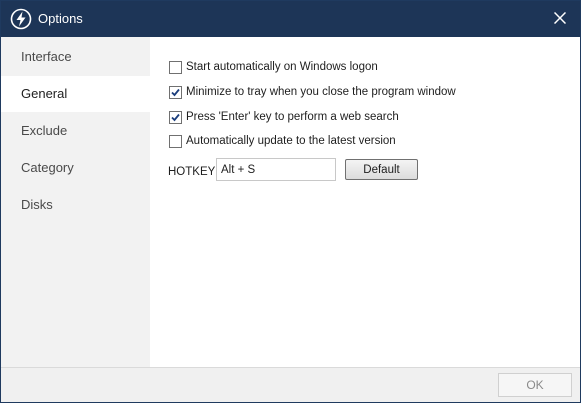 This screenshot has height=403, width=581. What do you see at coordinates (290, 384) in the screenshot?
I see `footer-bar: OK` at bounding box center [290, 384].